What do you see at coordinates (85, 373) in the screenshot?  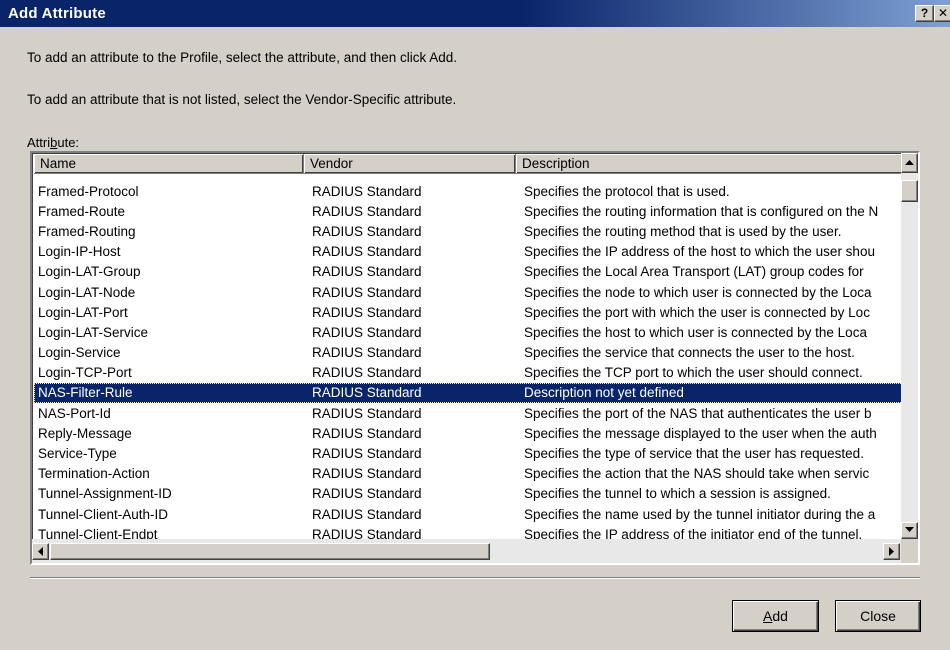 I see `cell-name: Login-TCP-Port` at bounding box center [85, 373].